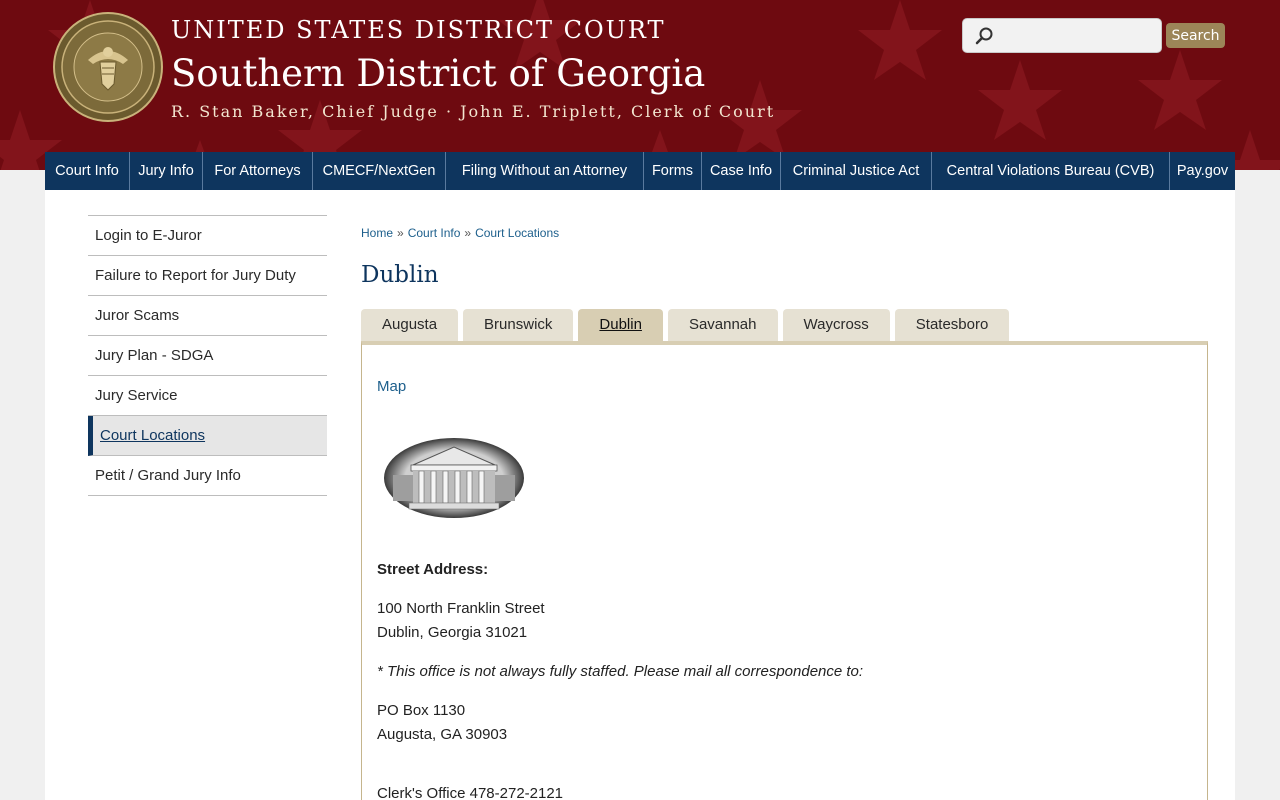 The height and width of the screenshot is (800, 1280). Describe the element at coordinates (517, 233) in the screenshot. I see `breadcrumb-court-locations: Court Locations` at that location.